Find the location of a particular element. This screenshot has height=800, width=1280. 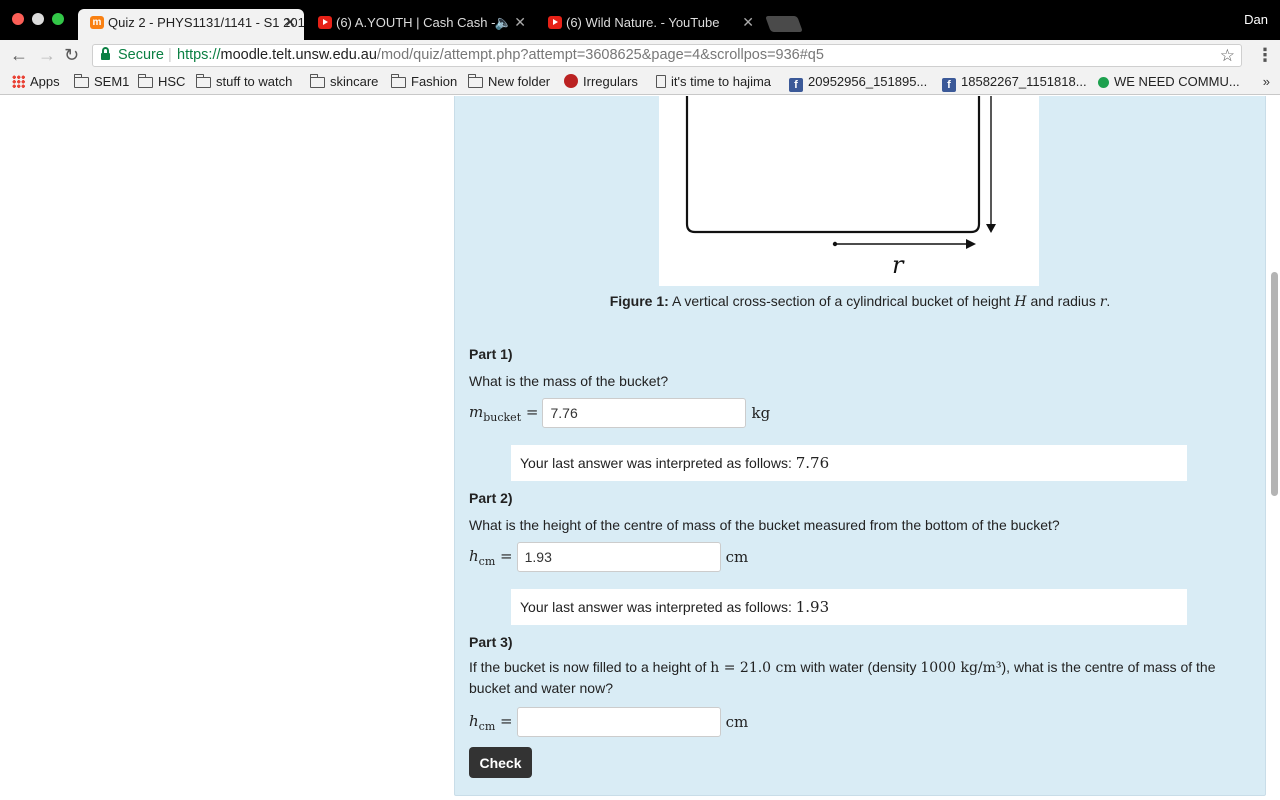

bucket-diagram: r is located at coordinates (840, 187).